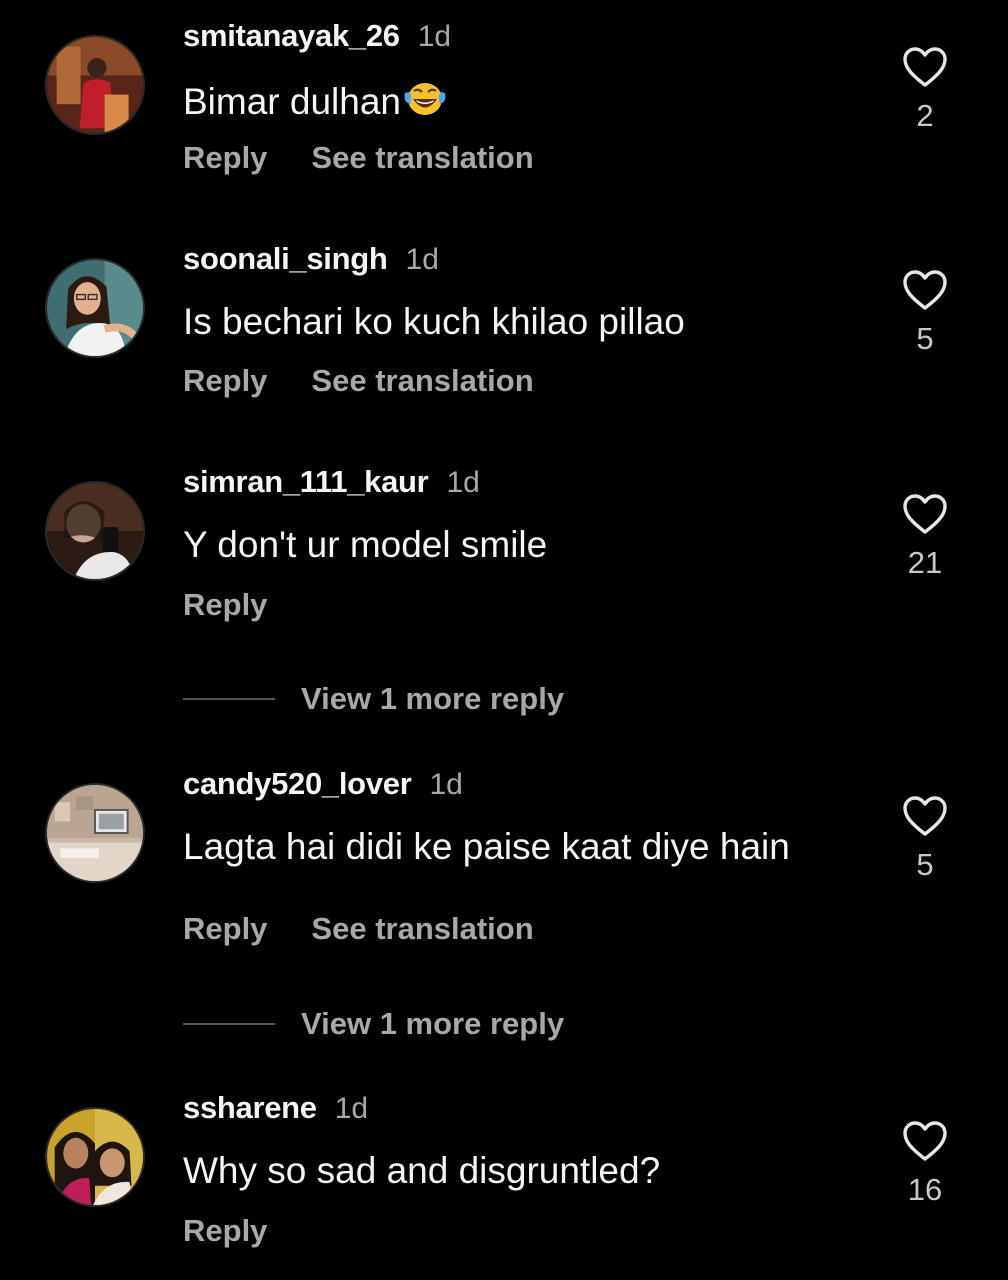  I want to click on comment-text: Bimar dulhan, so click(292, 101).